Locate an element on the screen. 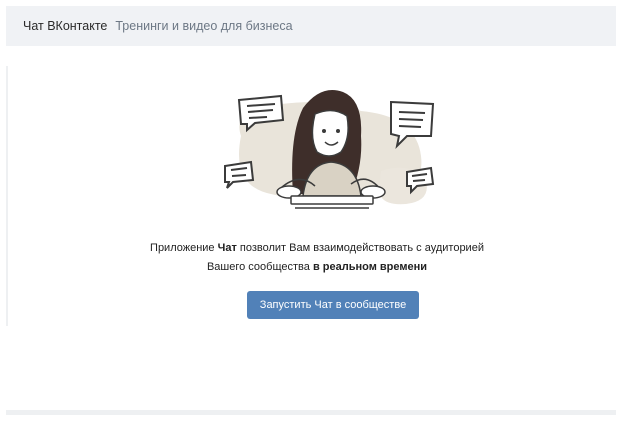  page-title: Чат ВКонтакте is located at coordinates (65, 26).